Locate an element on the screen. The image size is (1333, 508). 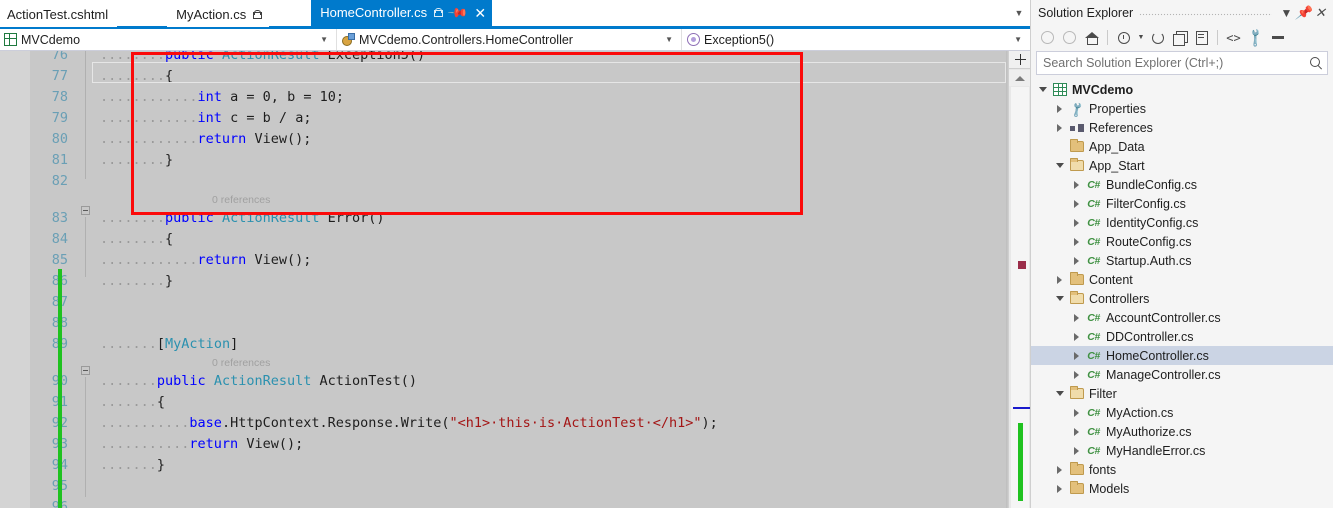
line-number: 79 is located at coordinates (59, 118).